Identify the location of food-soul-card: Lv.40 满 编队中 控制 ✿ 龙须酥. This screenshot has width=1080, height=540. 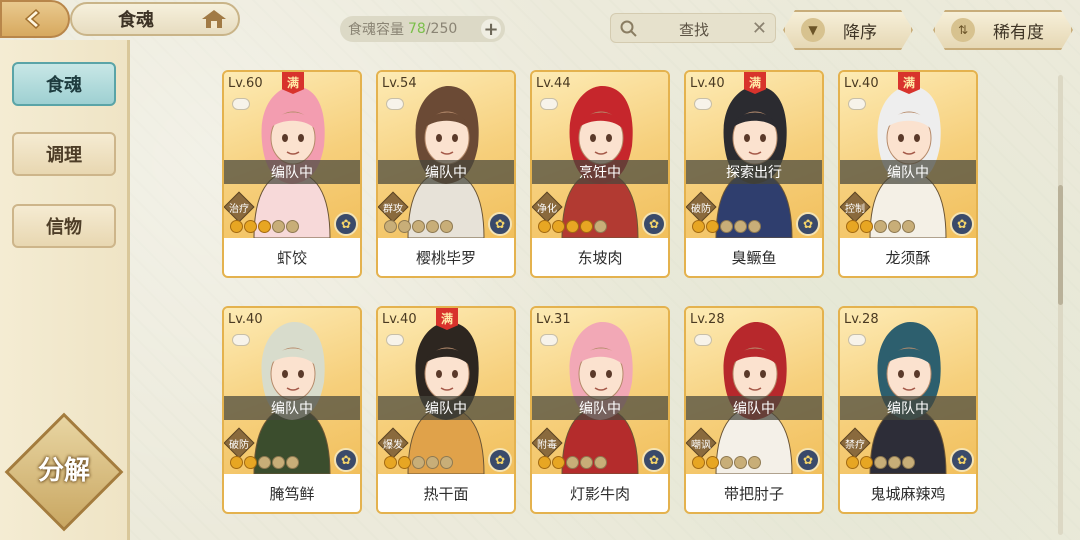
(908, 174).